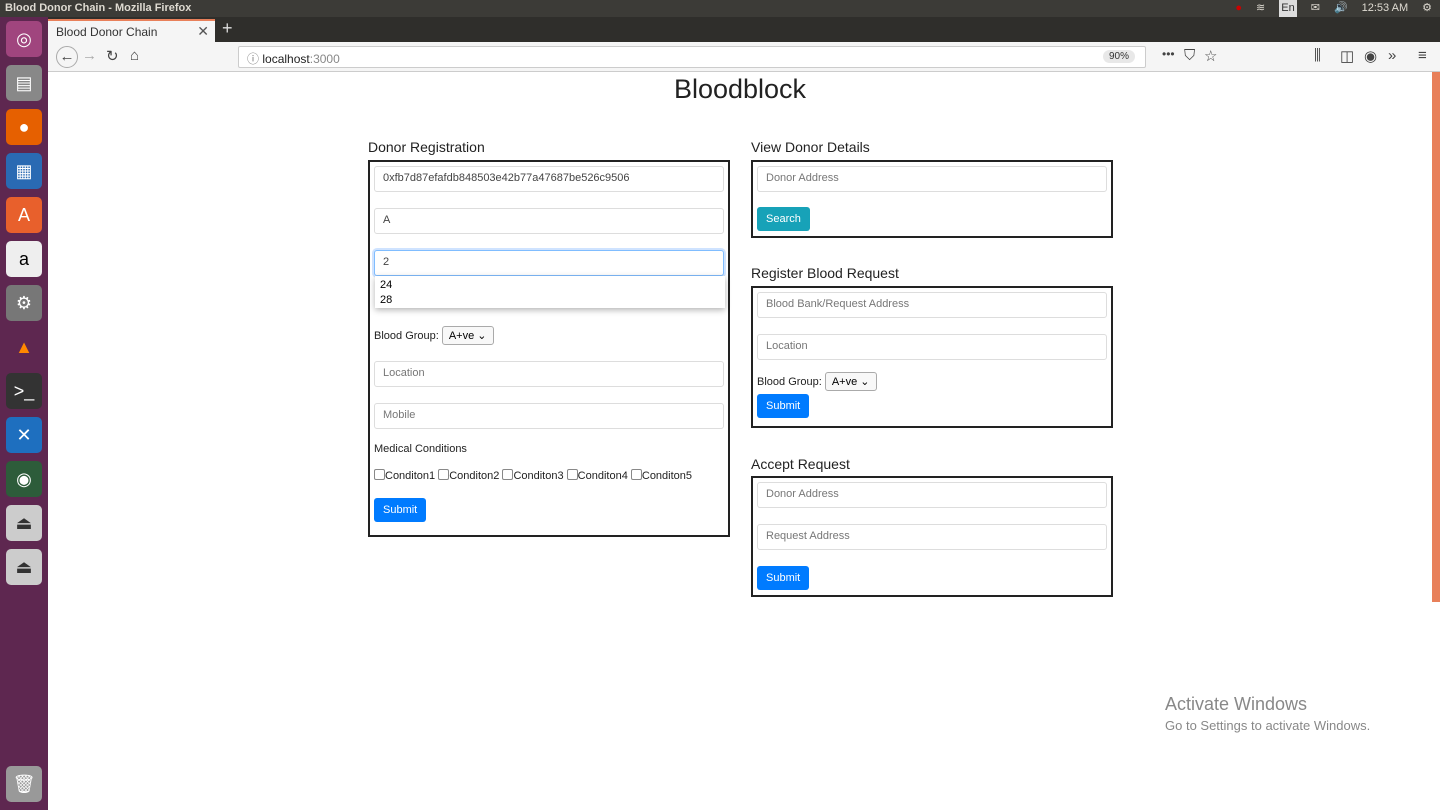 Image resolution: width=1440 pixels, height=810 pixels. Describe the element at coordinates (800, 464) in the screenshot. I see `accept-request-heading: Accept Request` at that location.